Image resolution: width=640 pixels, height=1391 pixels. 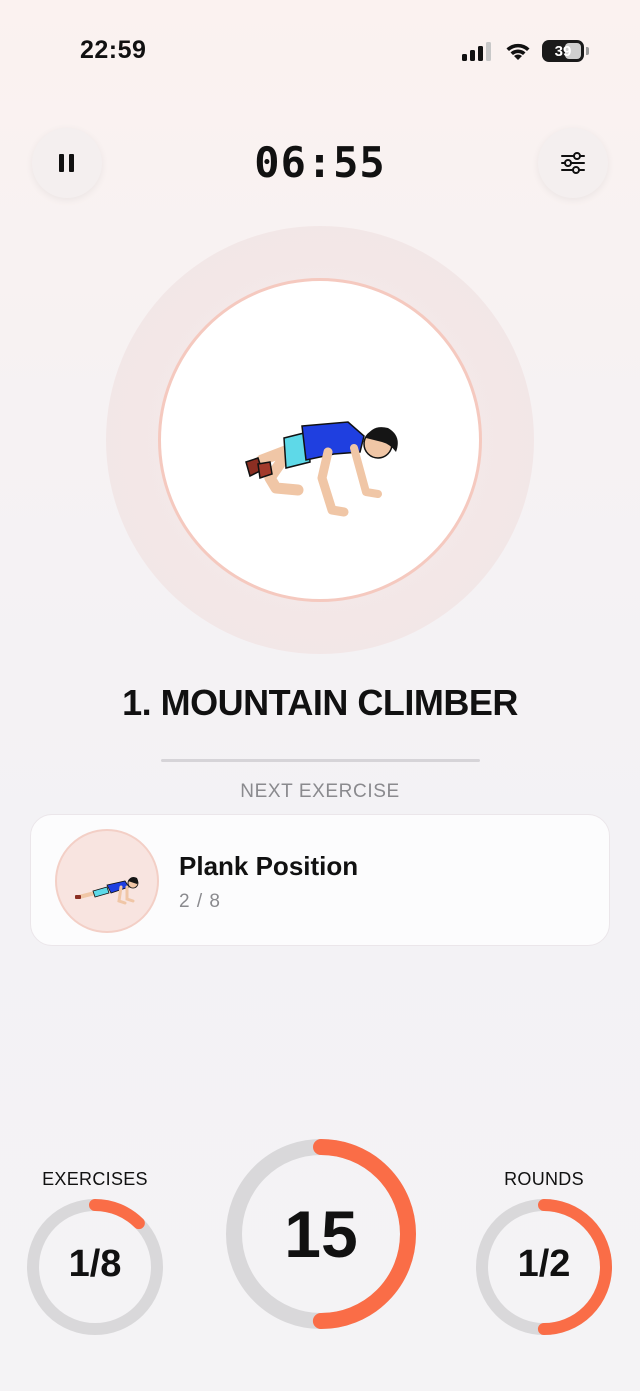 What do you see at coordinates (563, 51) in the screenshot?
I see `battery-level: 39` at bounding box center [563, 51].